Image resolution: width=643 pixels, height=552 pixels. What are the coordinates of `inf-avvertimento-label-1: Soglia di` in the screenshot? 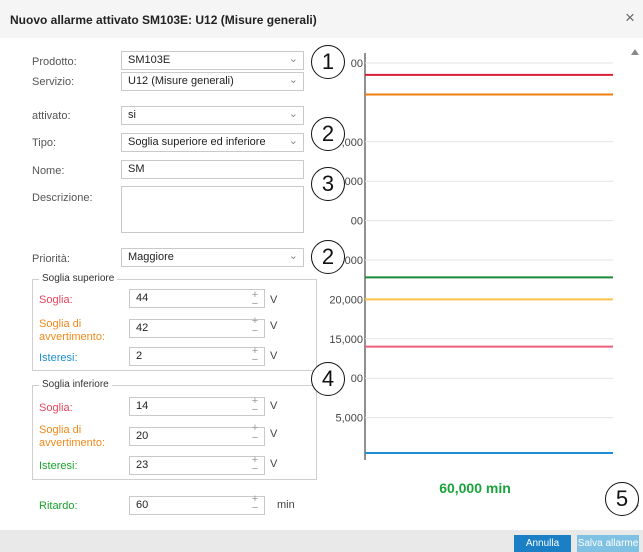 It's located at (60, 430).